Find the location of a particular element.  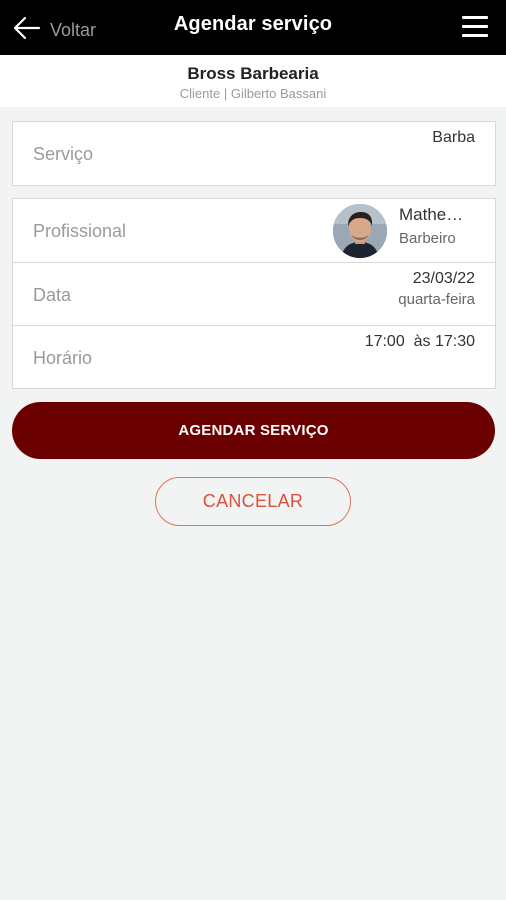

service-row: Serviço Barba is located at coordinates (254, 153).